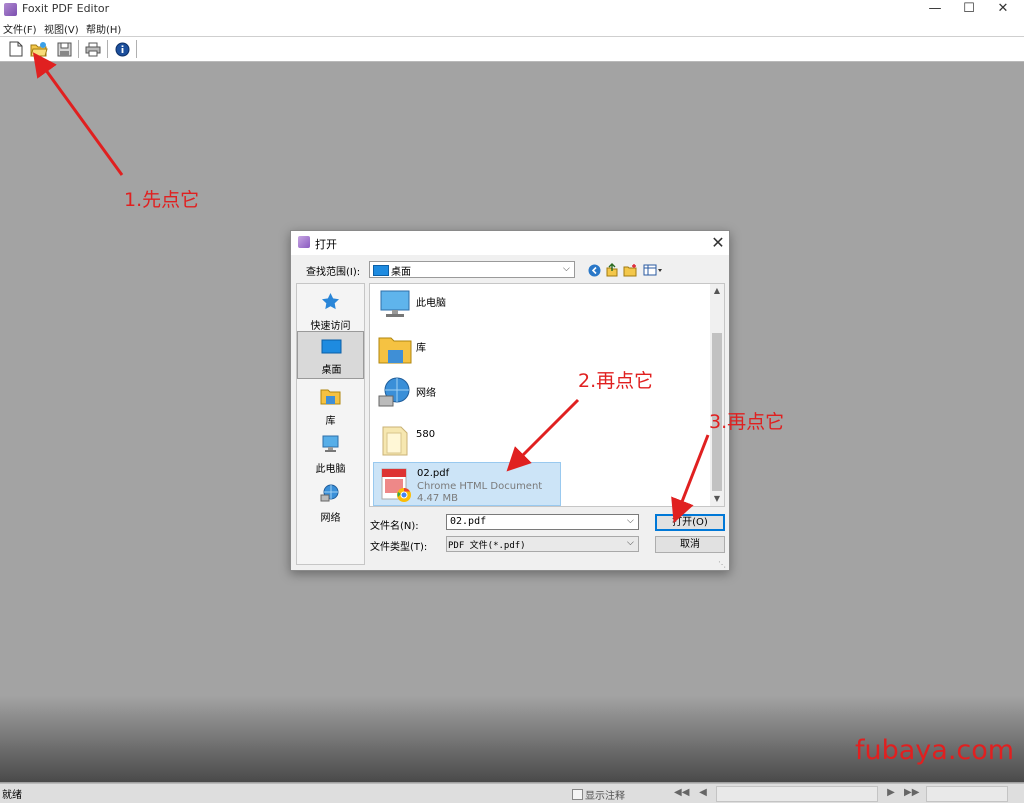  I want to click on arrow-step3, so click(690, 479).